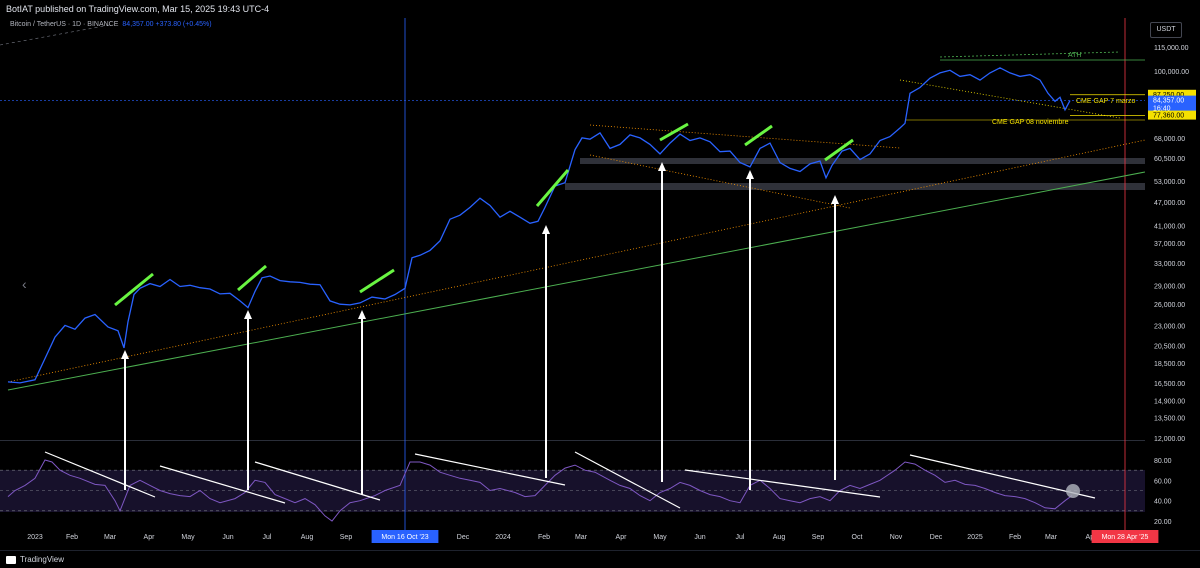 This screenshot has height=568, width=1200. I want to click on price-tick-label: 60,500.00, so click(1169, 159).